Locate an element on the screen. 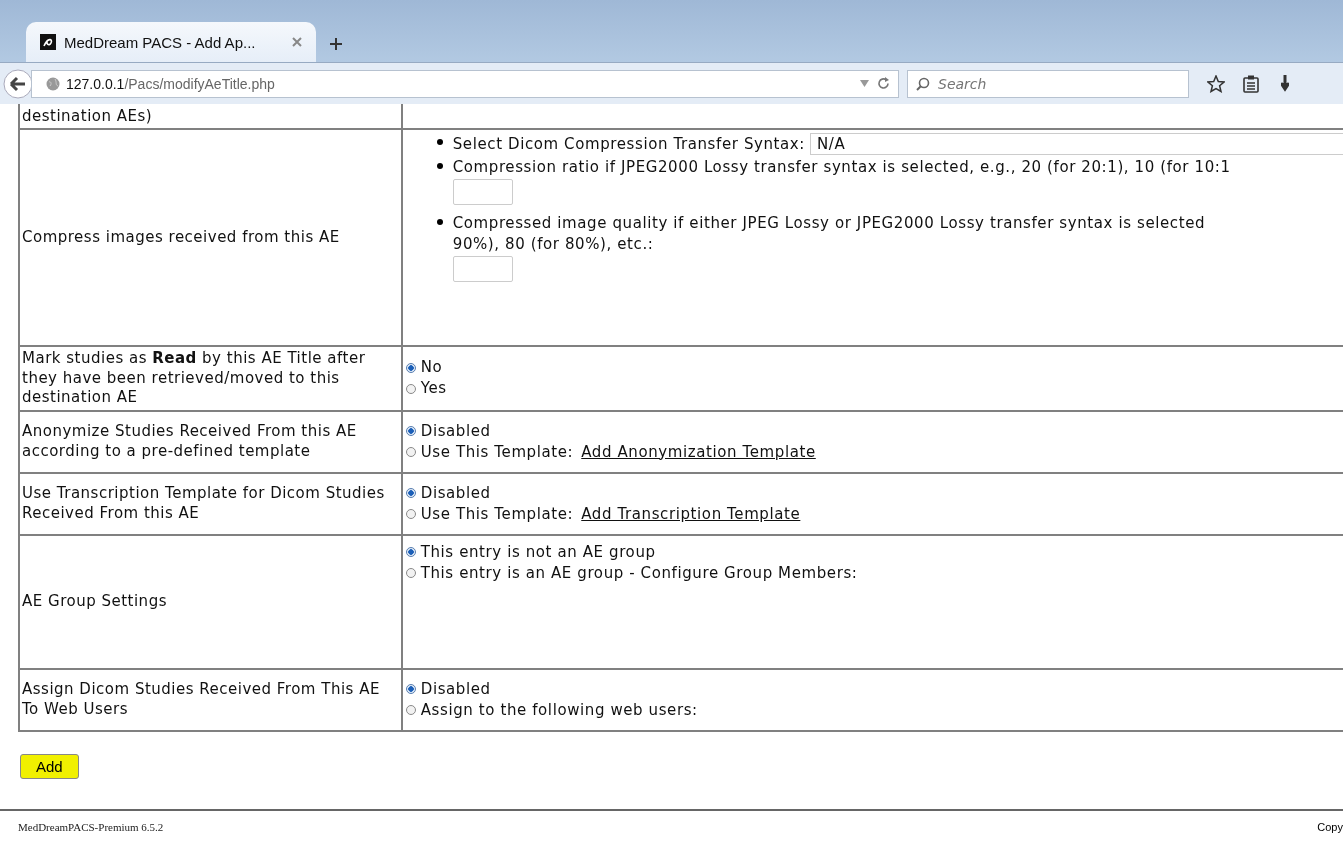 The image size is (1343, 841). row-label: Mark studies as Read by this AE Title after they have been retrieved/moved to this destination AE is located at coordinates (194, 378).